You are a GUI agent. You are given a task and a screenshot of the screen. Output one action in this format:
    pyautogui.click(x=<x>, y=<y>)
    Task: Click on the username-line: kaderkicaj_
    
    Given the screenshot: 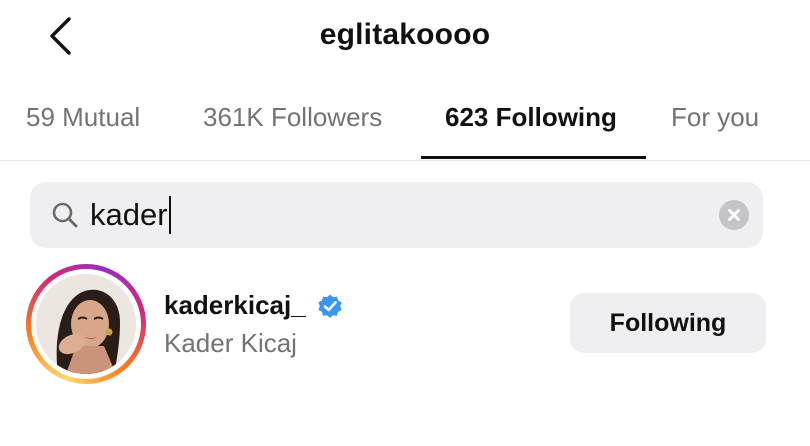 What is the action you would take?
    pyautogui.click(x=254, y=305)
    